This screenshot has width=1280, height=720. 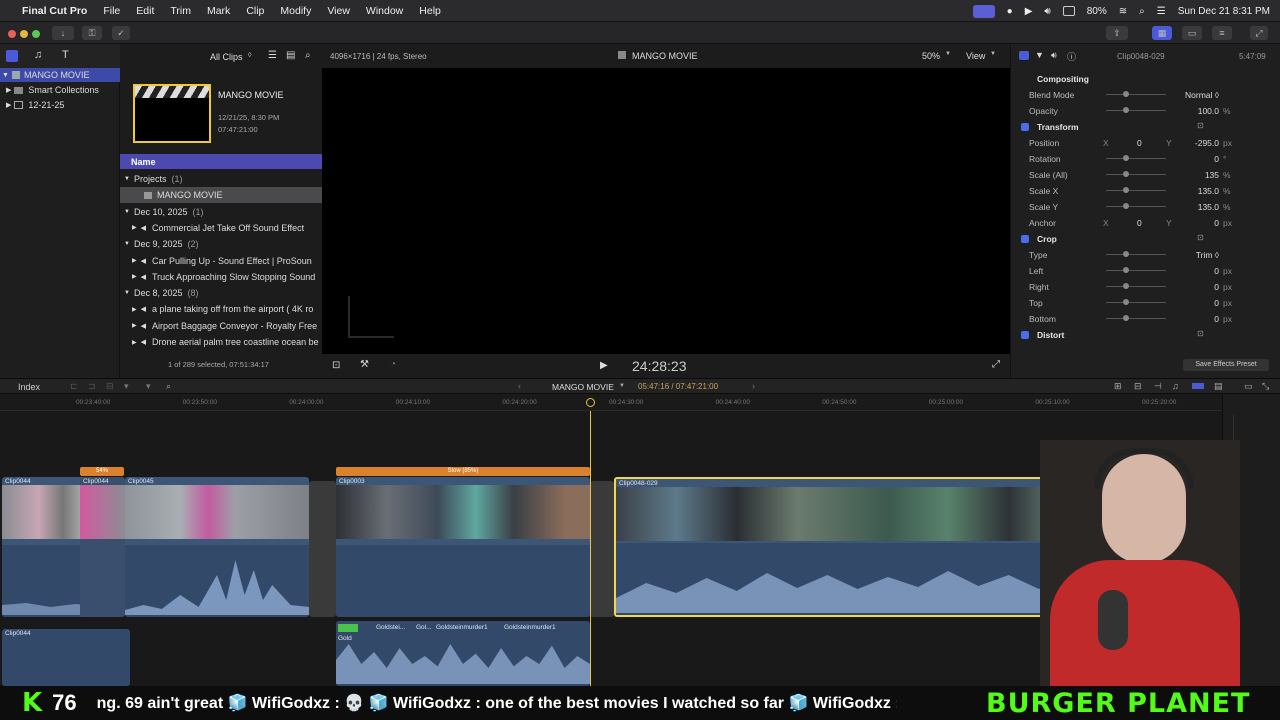 What do you see at coordinates (753, 386) in the screenshot?
I see `forward-nav-icon: ›` at bounding box center [753, 386].